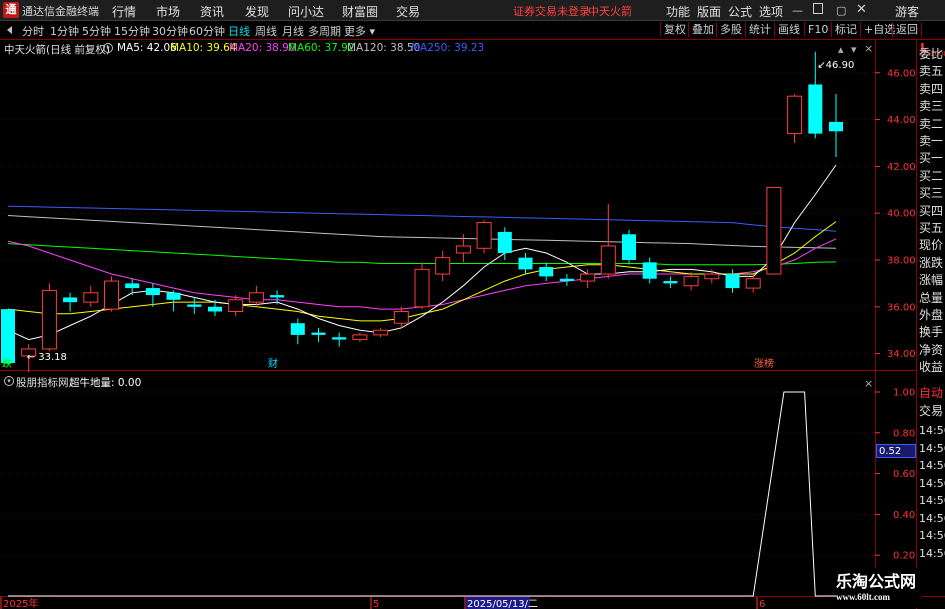 The height and width of the screenshot is (609, 945). Describe the element at coordinates (47, 357) in the screenshot. I see `low-price-marker: ← 33.18` at that location.